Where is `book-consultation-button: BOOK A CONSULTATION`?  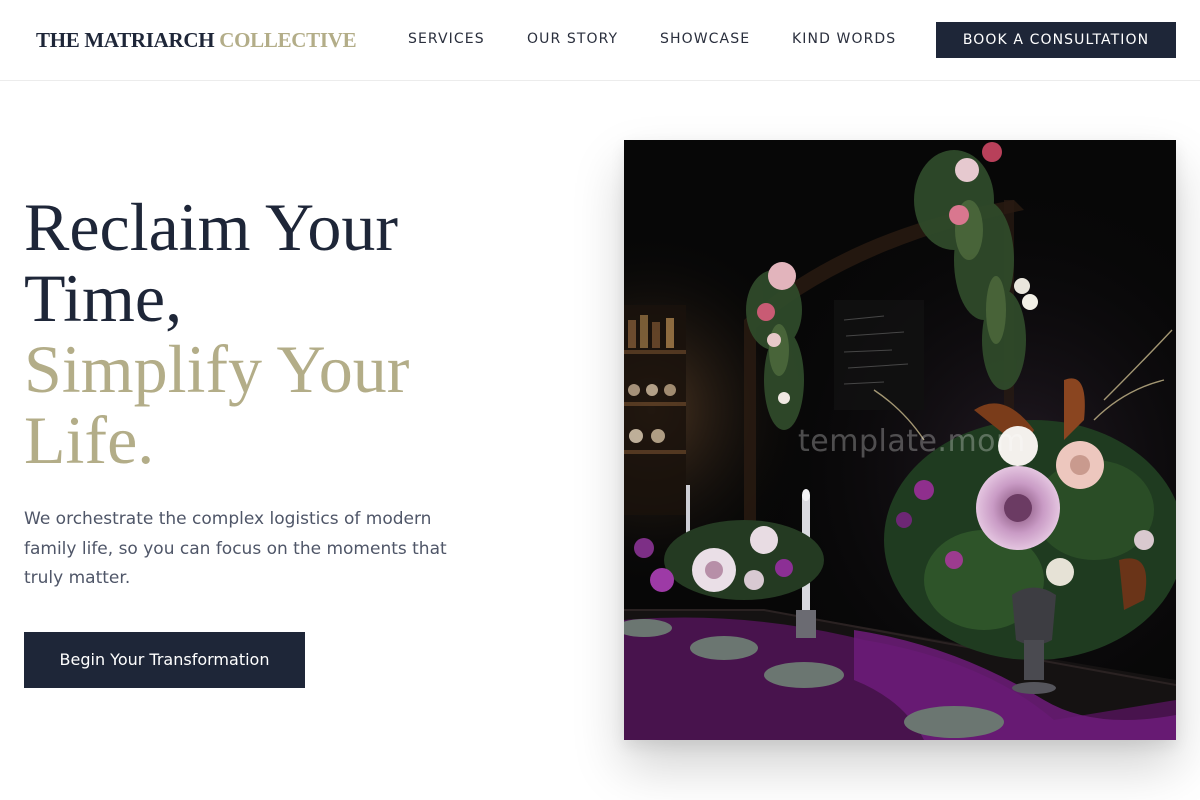
book-consultation-button: BOOK A CONSULTATION is located at coordinates (1056, 40).